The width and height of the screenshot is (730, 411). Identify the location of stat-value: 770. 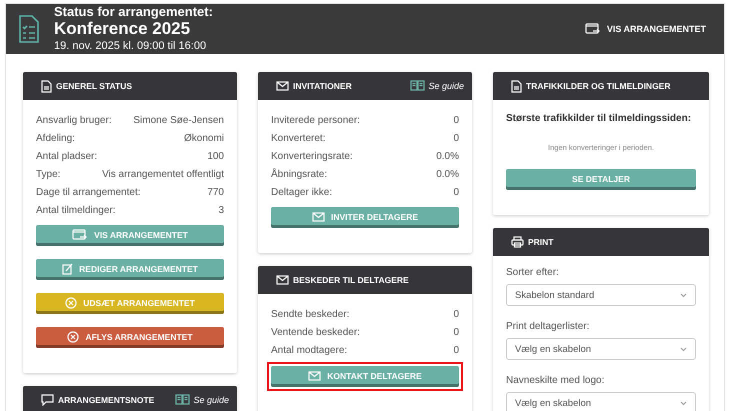
(215, 192).